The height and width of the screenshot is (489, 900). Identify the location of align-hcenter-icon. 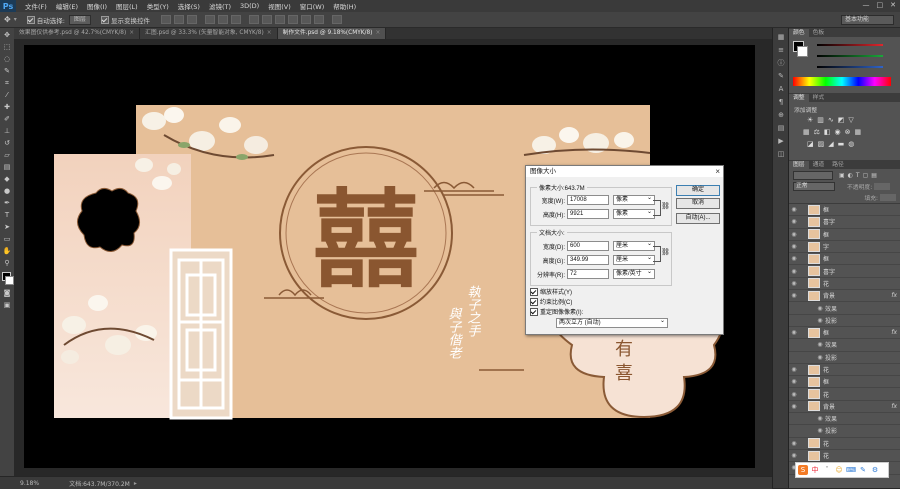
(222, 19).